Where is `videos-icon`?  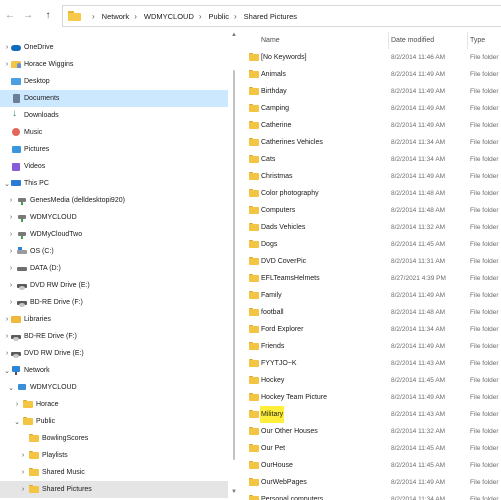
videos-icon is located at coordinates (16, 166).